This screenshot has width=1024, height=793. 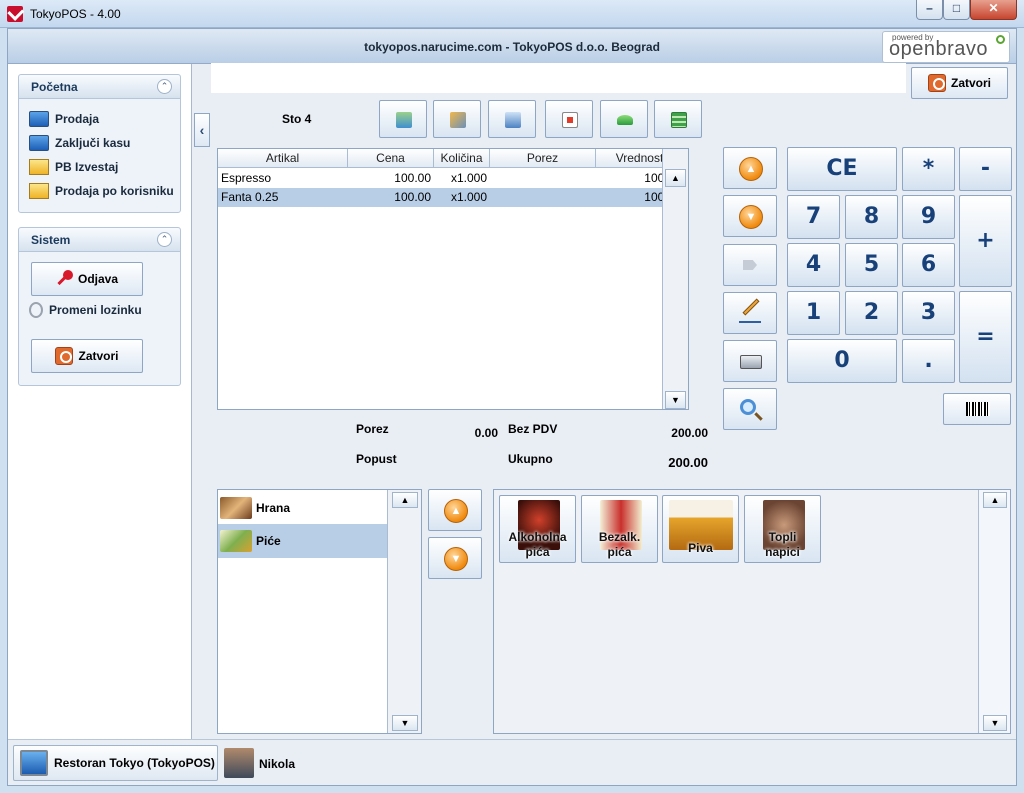 What do you see at coordinates (114, 191) in the screenshot?
I see `sidebar-item-label: Prodaja po korisniku` at bounding box center [114, 191].